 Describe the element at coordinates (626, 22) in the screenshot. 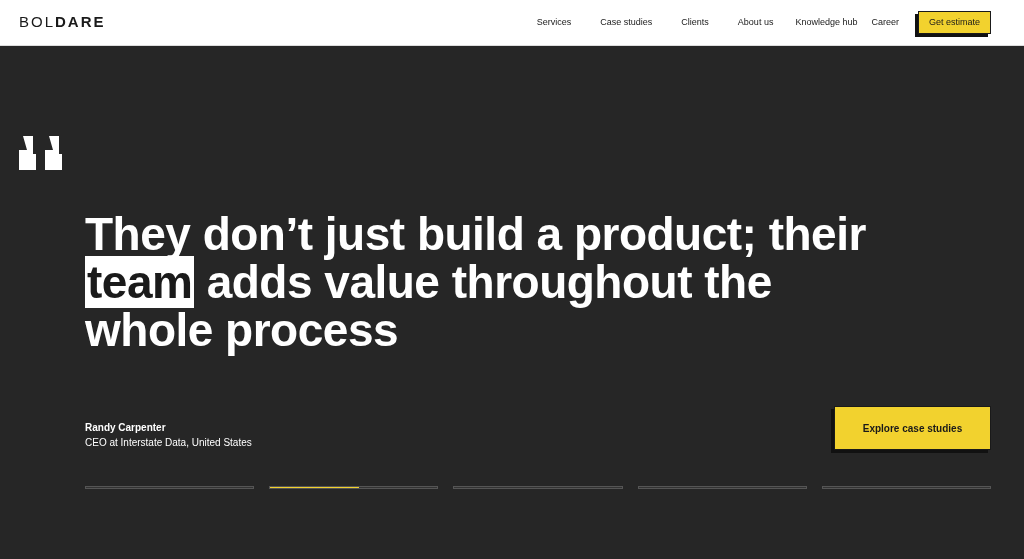

I see `nav-link: Case studies` at that location.